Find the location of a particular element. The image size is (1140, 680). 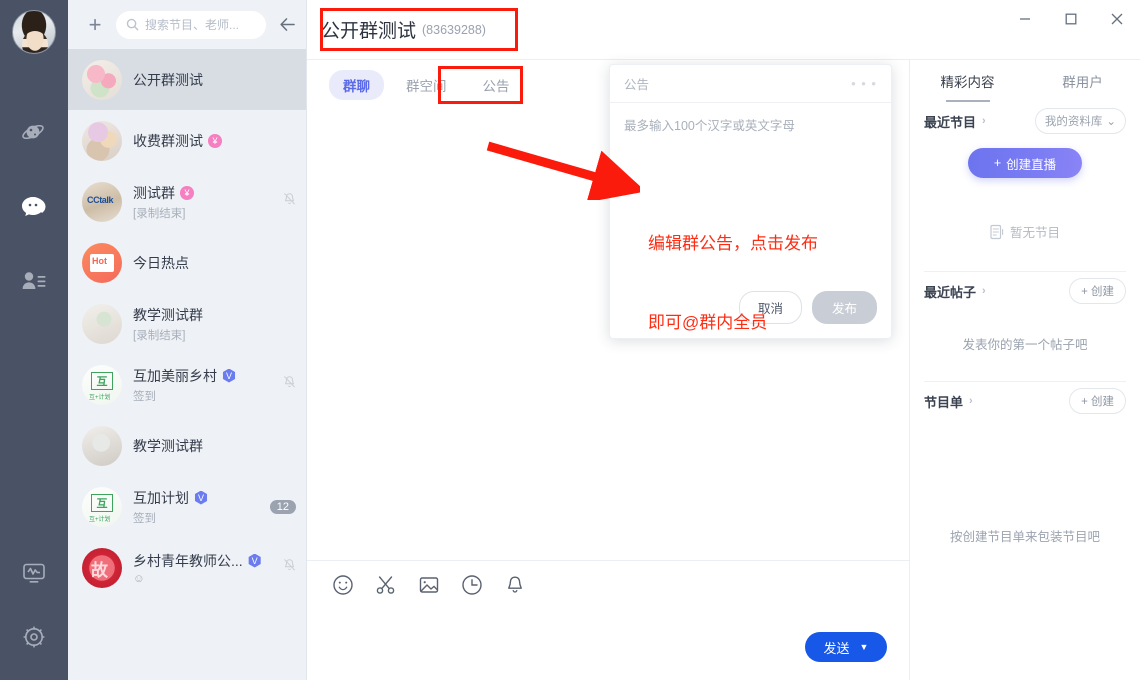

my-library-dropdown: 我的资料库 ⌄ is located at coordinates (1080, 121).